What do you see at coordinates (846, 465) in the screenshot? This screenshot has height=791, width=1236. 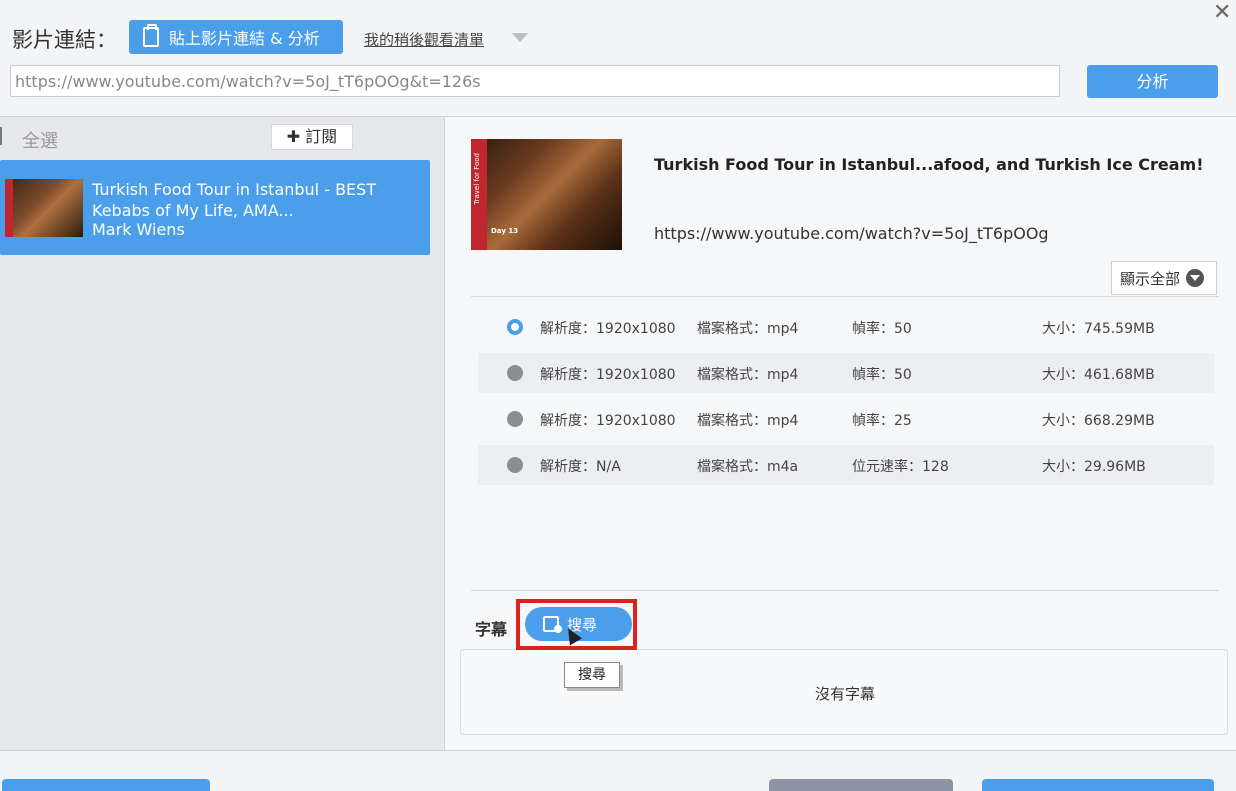 I see `format-row: 解析度：N/A 檔案格式：m4a 位元速率：128 大小：29.96MB` at bounding box center [846, 465].